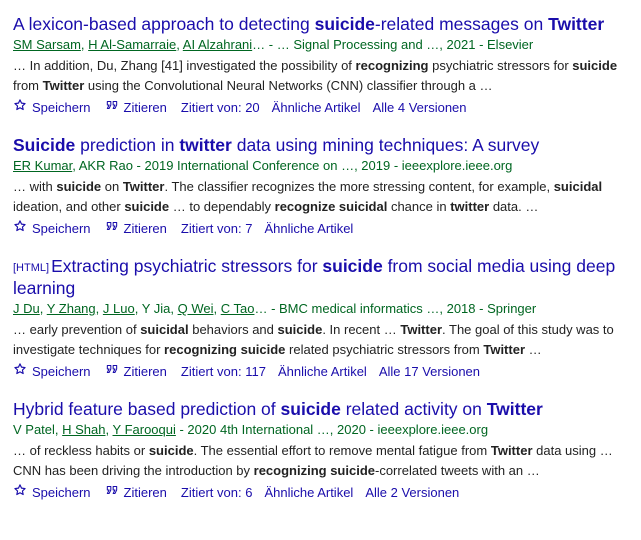  Describe the element at coordinates (223, 372) in the screenshot. I see `cited-by-link: Zitiert von: 117` at that location.